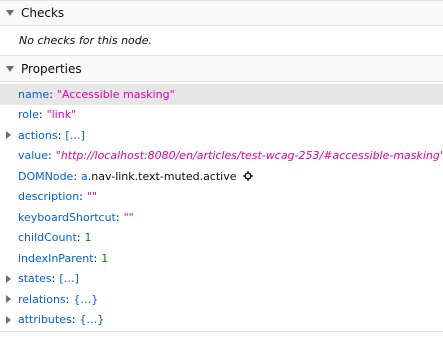  I want to click on property-key: description, so click(49, 197).